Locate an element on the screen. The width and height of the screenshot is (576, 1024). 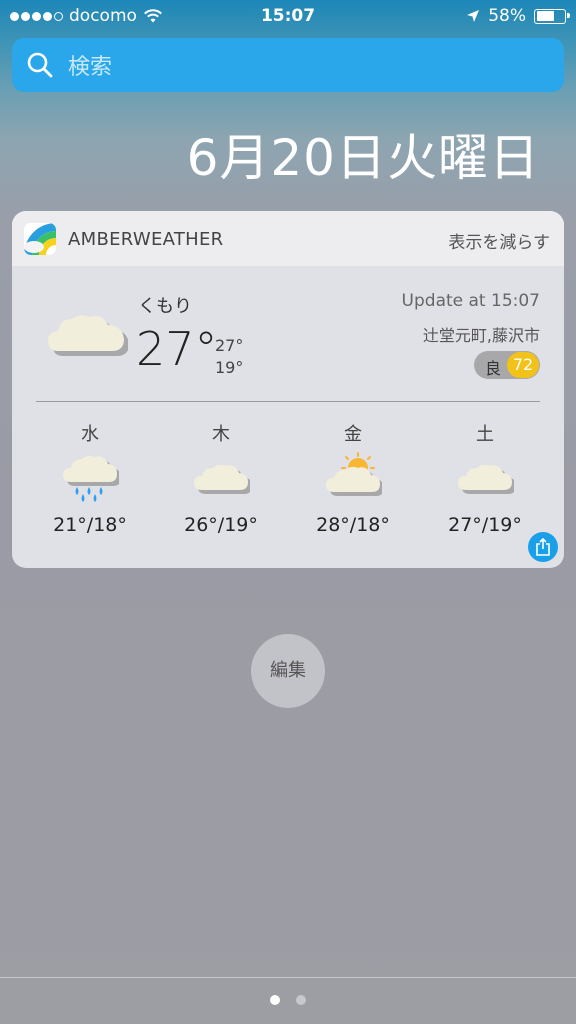
forecast-day: 水 21°/18° is located at coordinates (90, 478).